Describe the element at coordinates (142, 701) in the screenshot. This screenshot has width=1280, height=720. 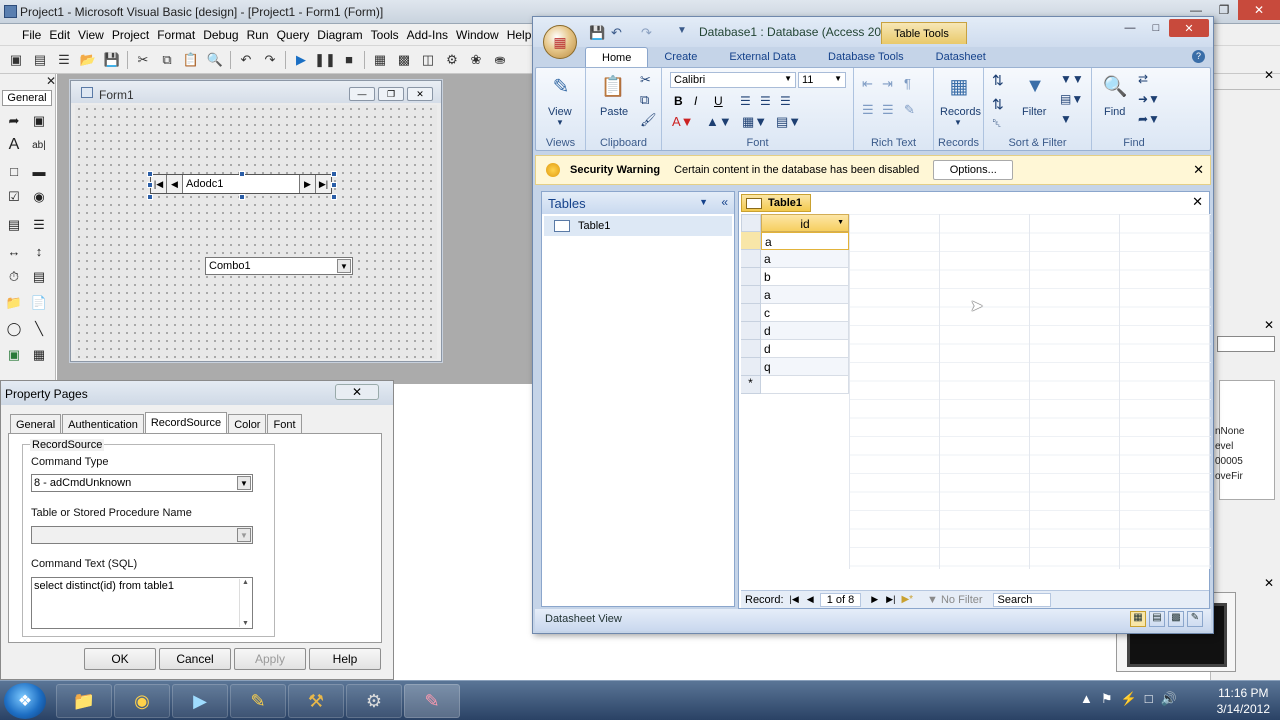
I see `chrome-taskbar-icon: ◉` at that location.